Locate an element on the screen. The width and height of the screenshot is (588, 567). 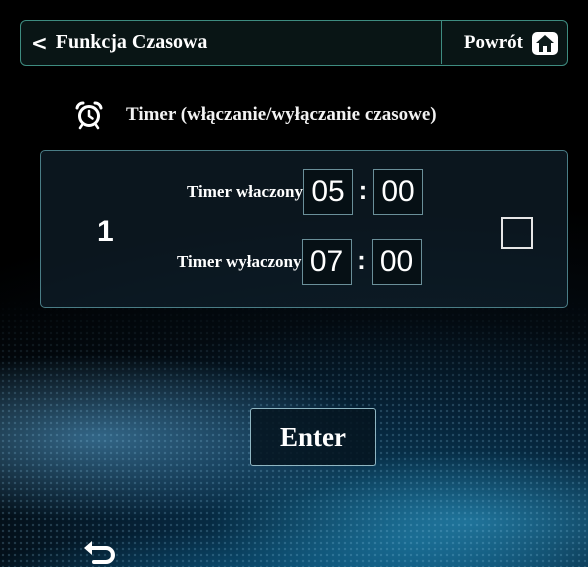
timer-on-label: Timer właczony is located at coordinates (245, 191).